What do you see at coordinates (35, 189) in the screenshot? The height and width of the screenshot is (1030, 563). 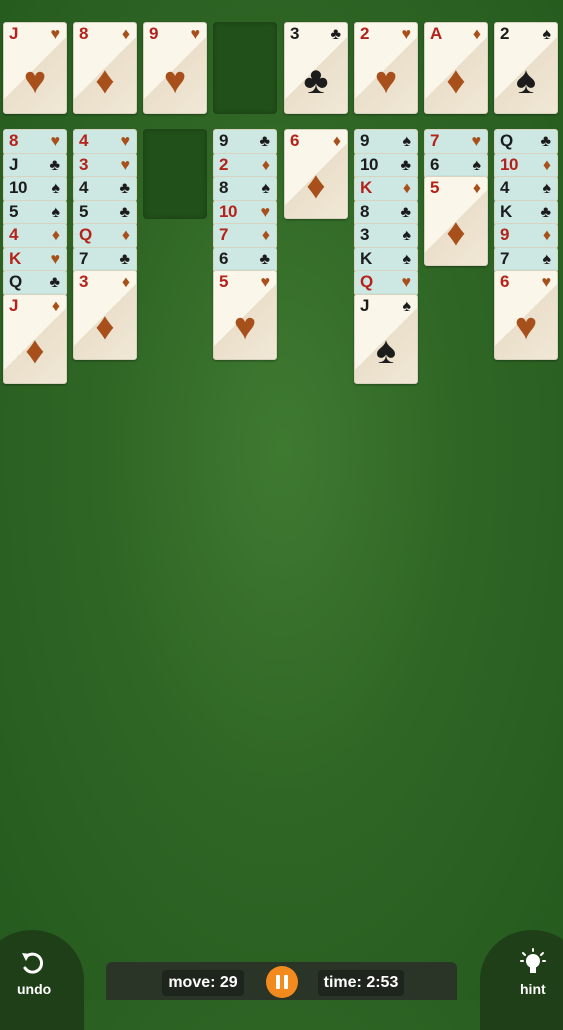 I see `tableau-card: 10 ♠` at bounding box center [35, 189].